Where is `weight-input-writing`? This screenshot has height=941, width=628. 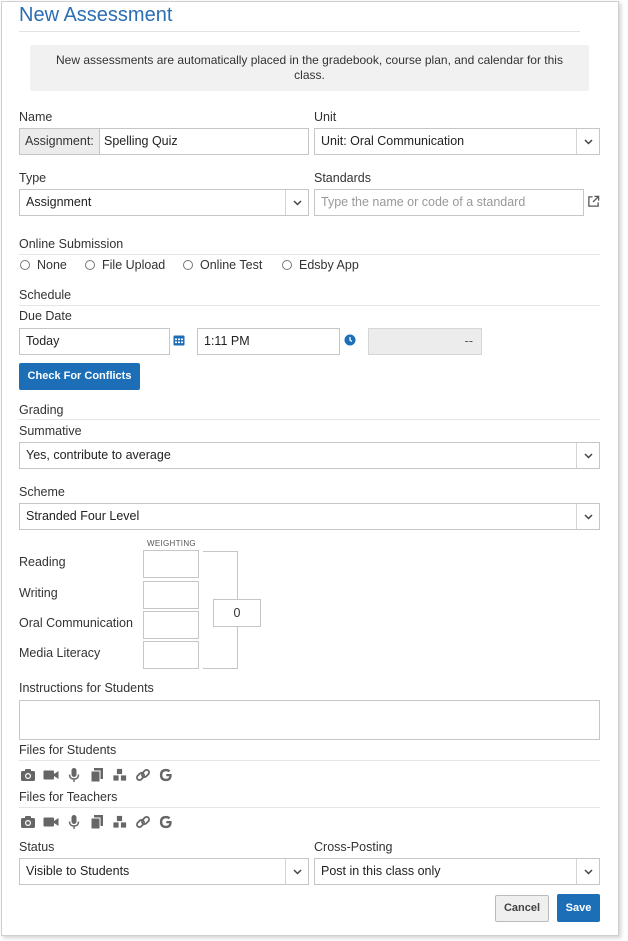 weight-input-writing is located at coordinates (171, 595).